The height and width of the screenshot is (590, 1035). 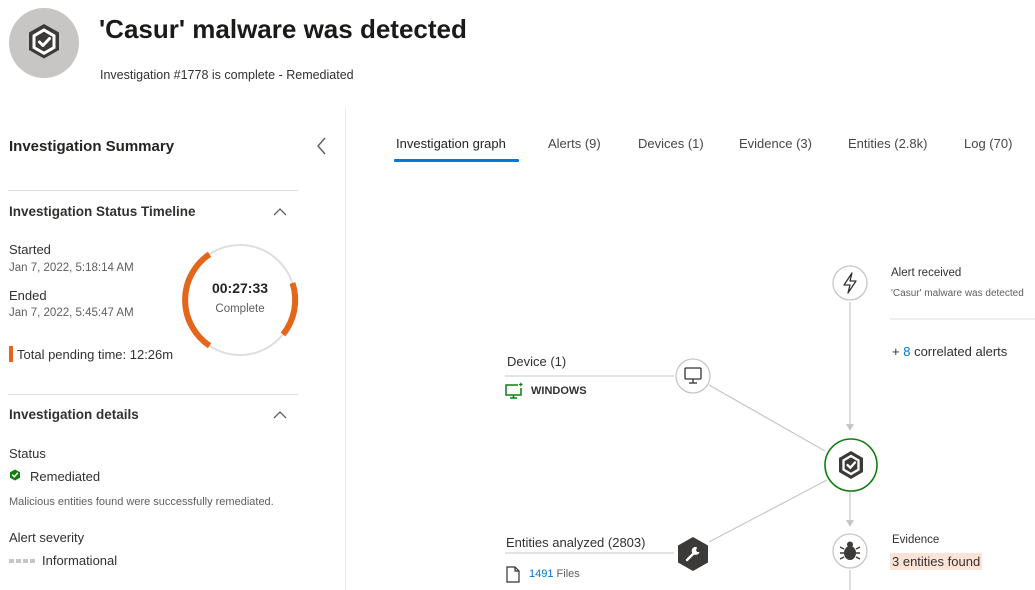 I want to click on files-count: 1491, so click(x=541, y=574).